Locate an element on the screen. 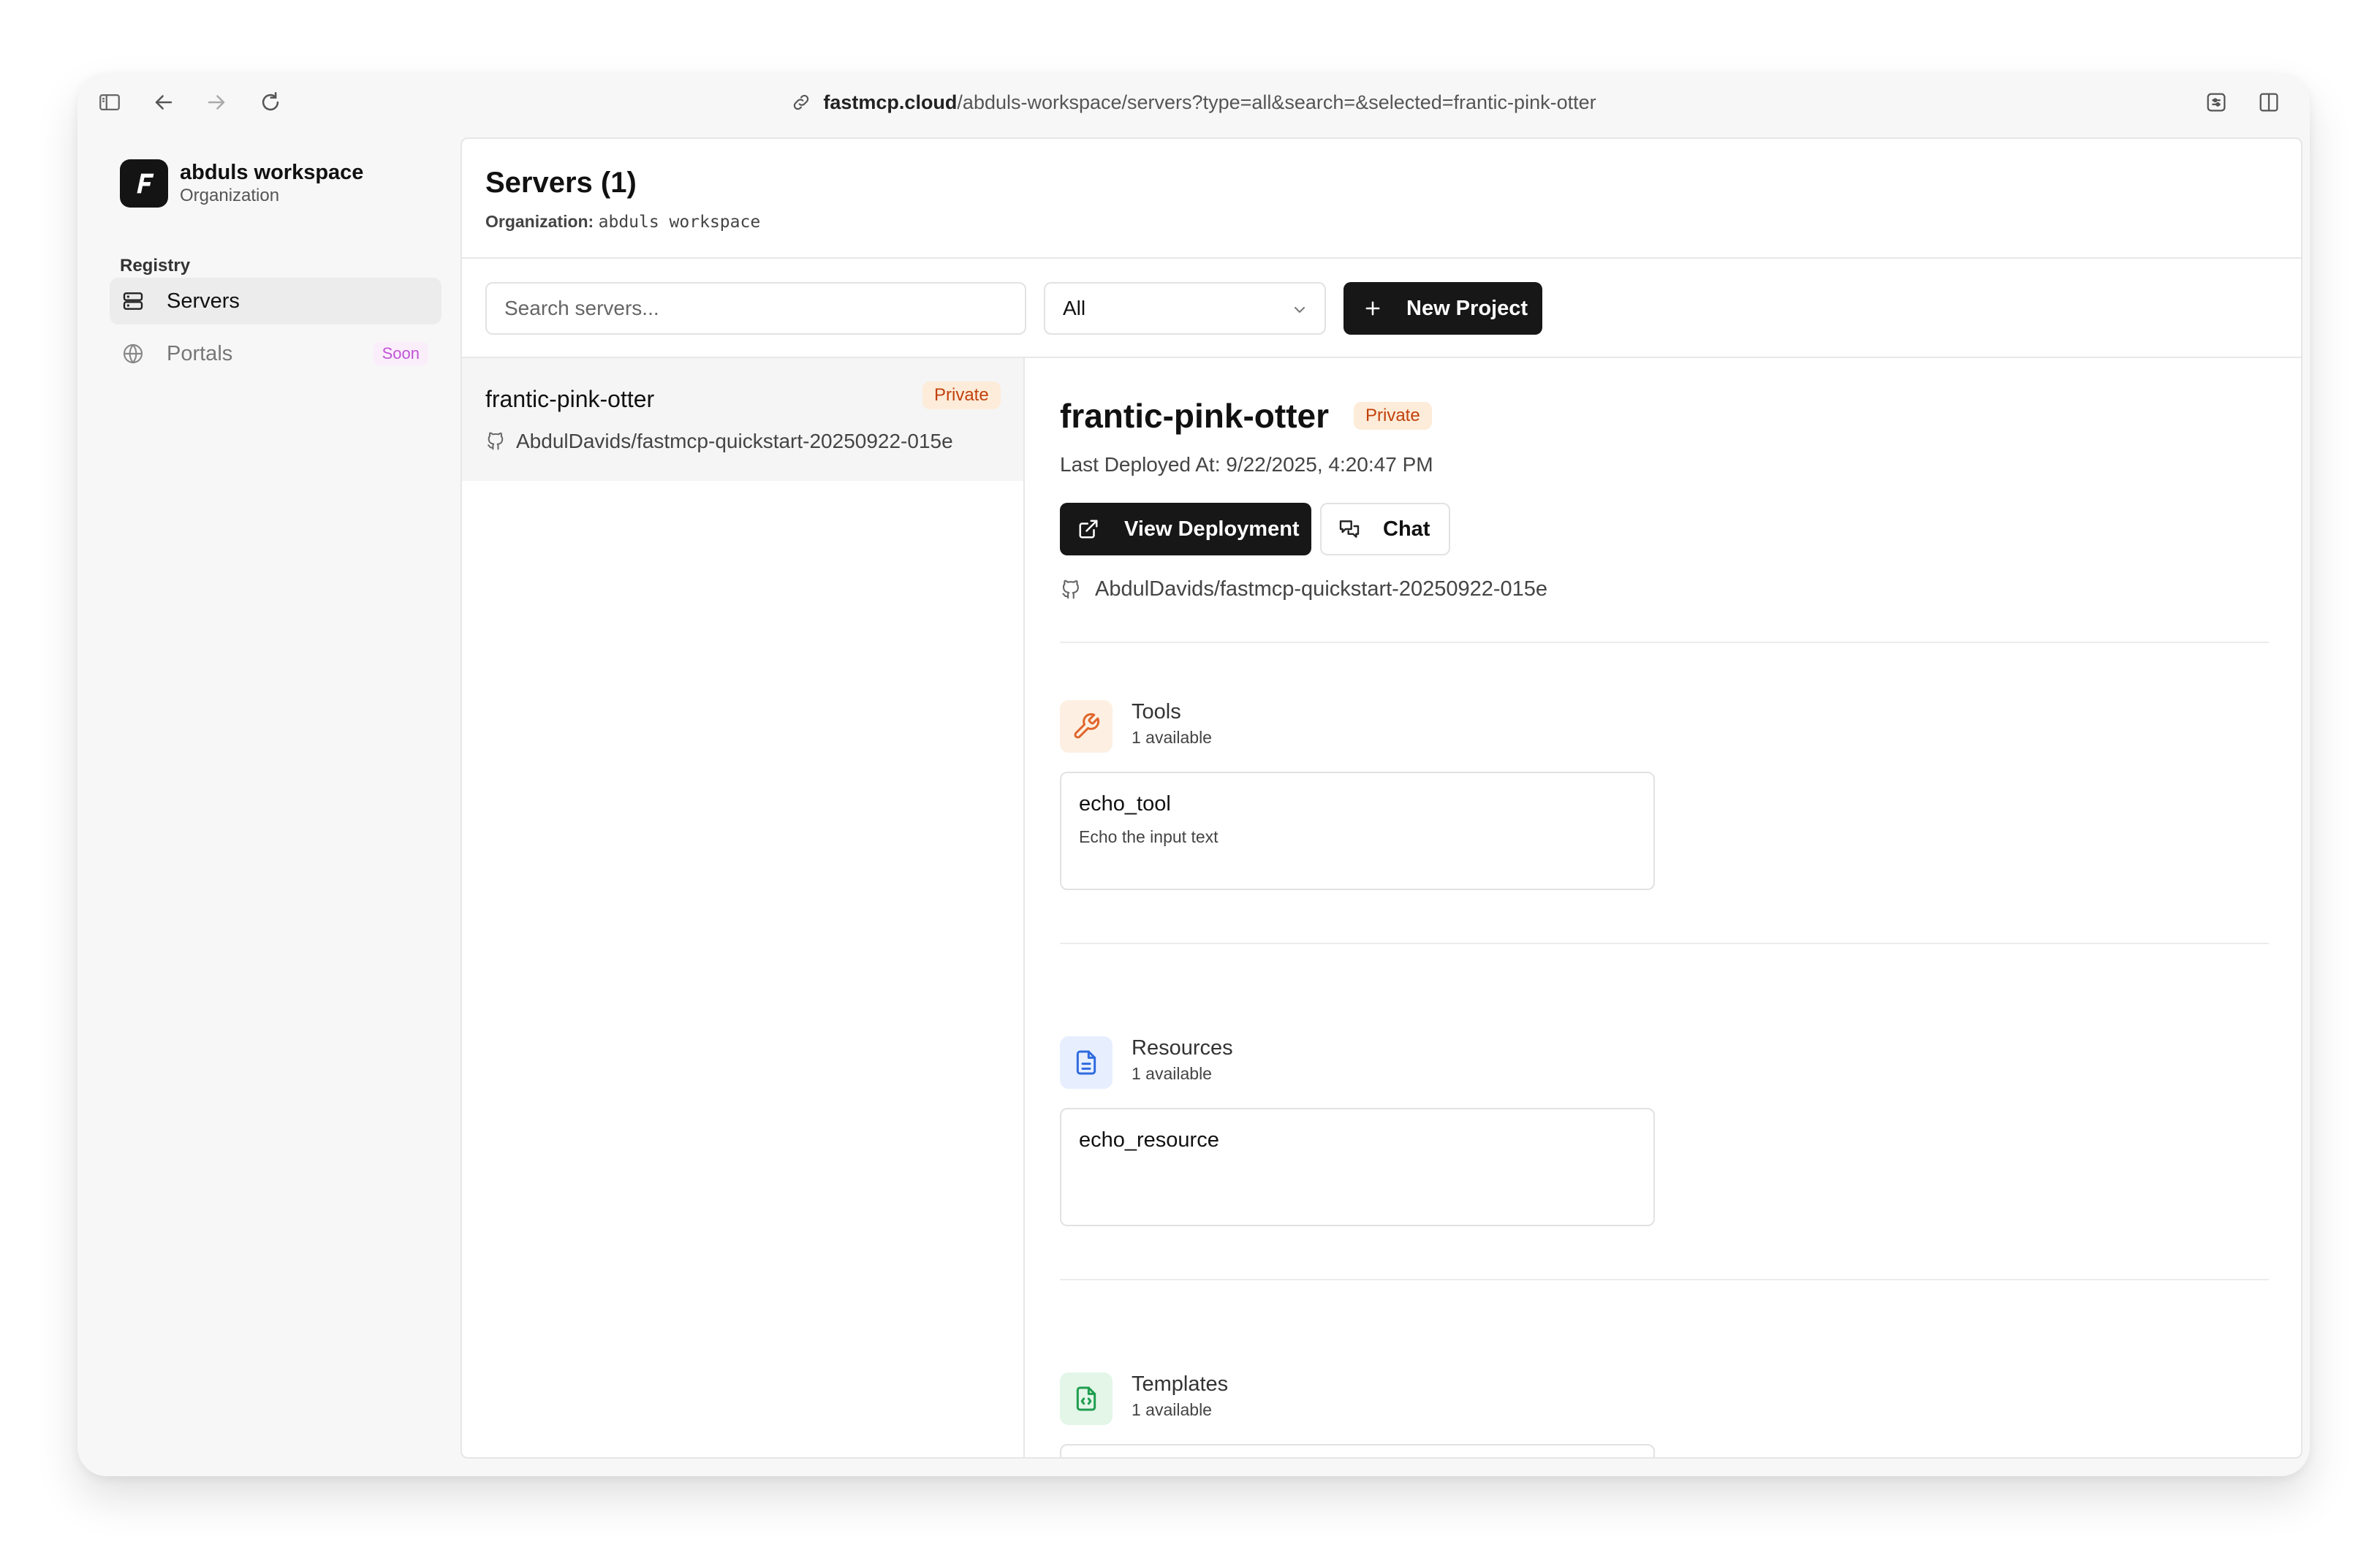 Image resolution: width=2380 pixels, height=1550 pixels. resource-name: echo_resource is located at coordinates (1149, 1140).